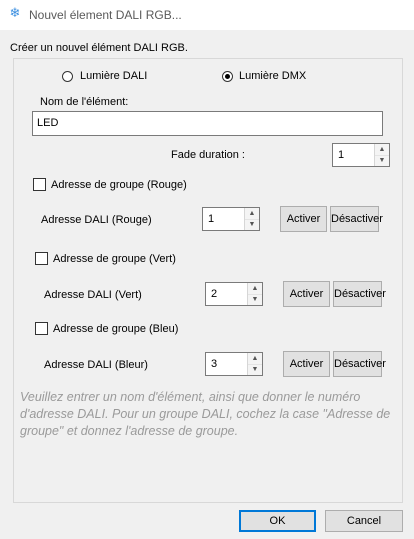 Image resolution: width=414 pixels, height=539 pixels. What do you see at coordinates (15, 12) in the screenshot?
I see `snowflake-icon: ❄` at bounding box center [15, 12].